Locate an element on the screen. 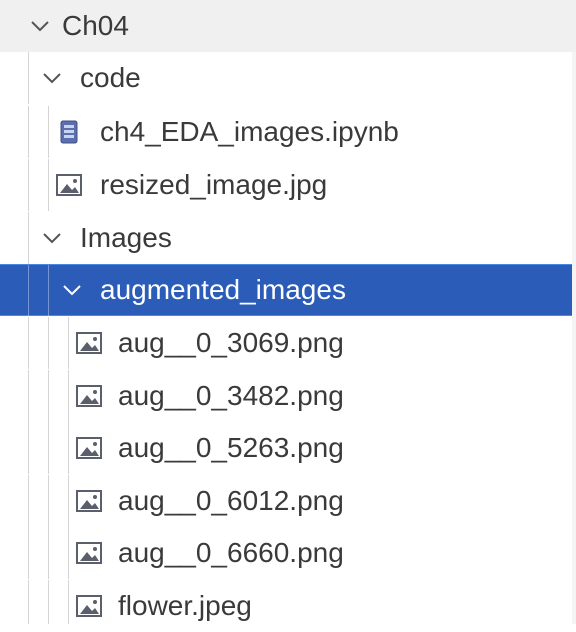  file-label: aug__0_5263.png is located at coordinates (231, 447).